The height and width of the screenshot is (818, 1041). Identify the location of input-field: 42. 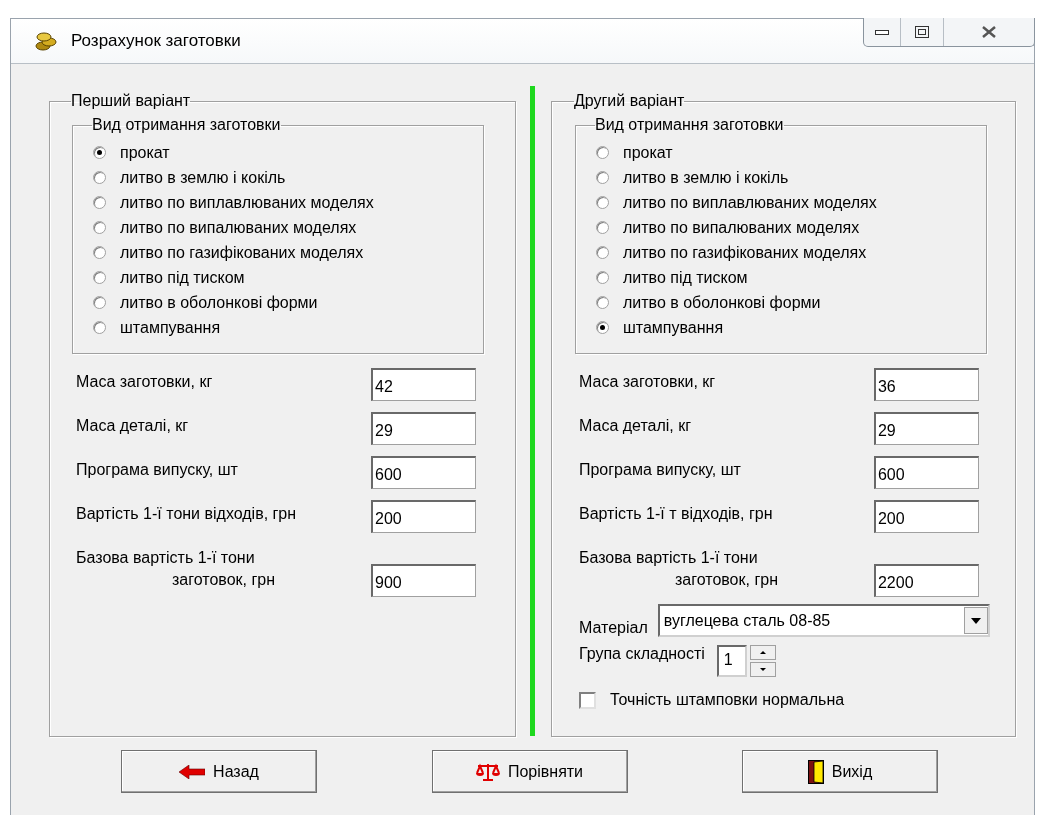
(423, 384).